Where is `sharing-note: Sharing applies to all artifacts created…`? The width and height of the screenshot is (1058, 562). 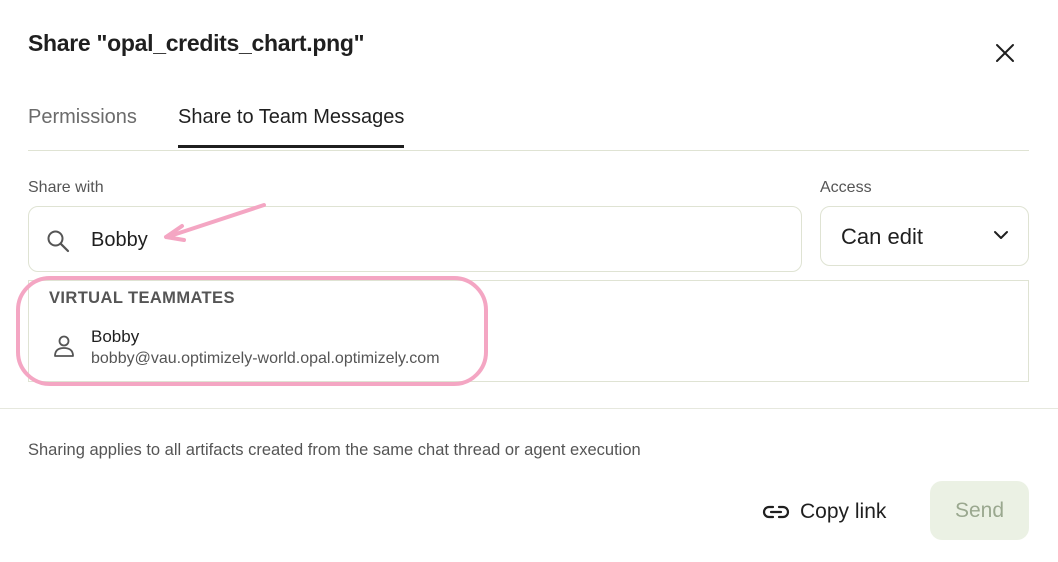 sharing-note: Sharing applies to all artifacts created… is located at coordinates (334, 450).